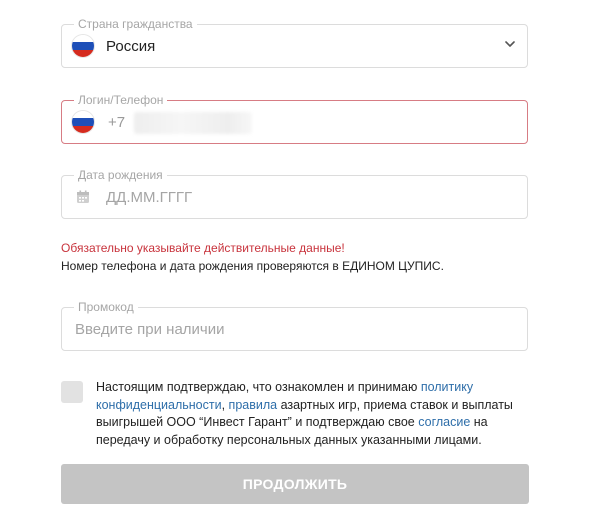  I want to click on consent-link: согласие, so click(444, 422).